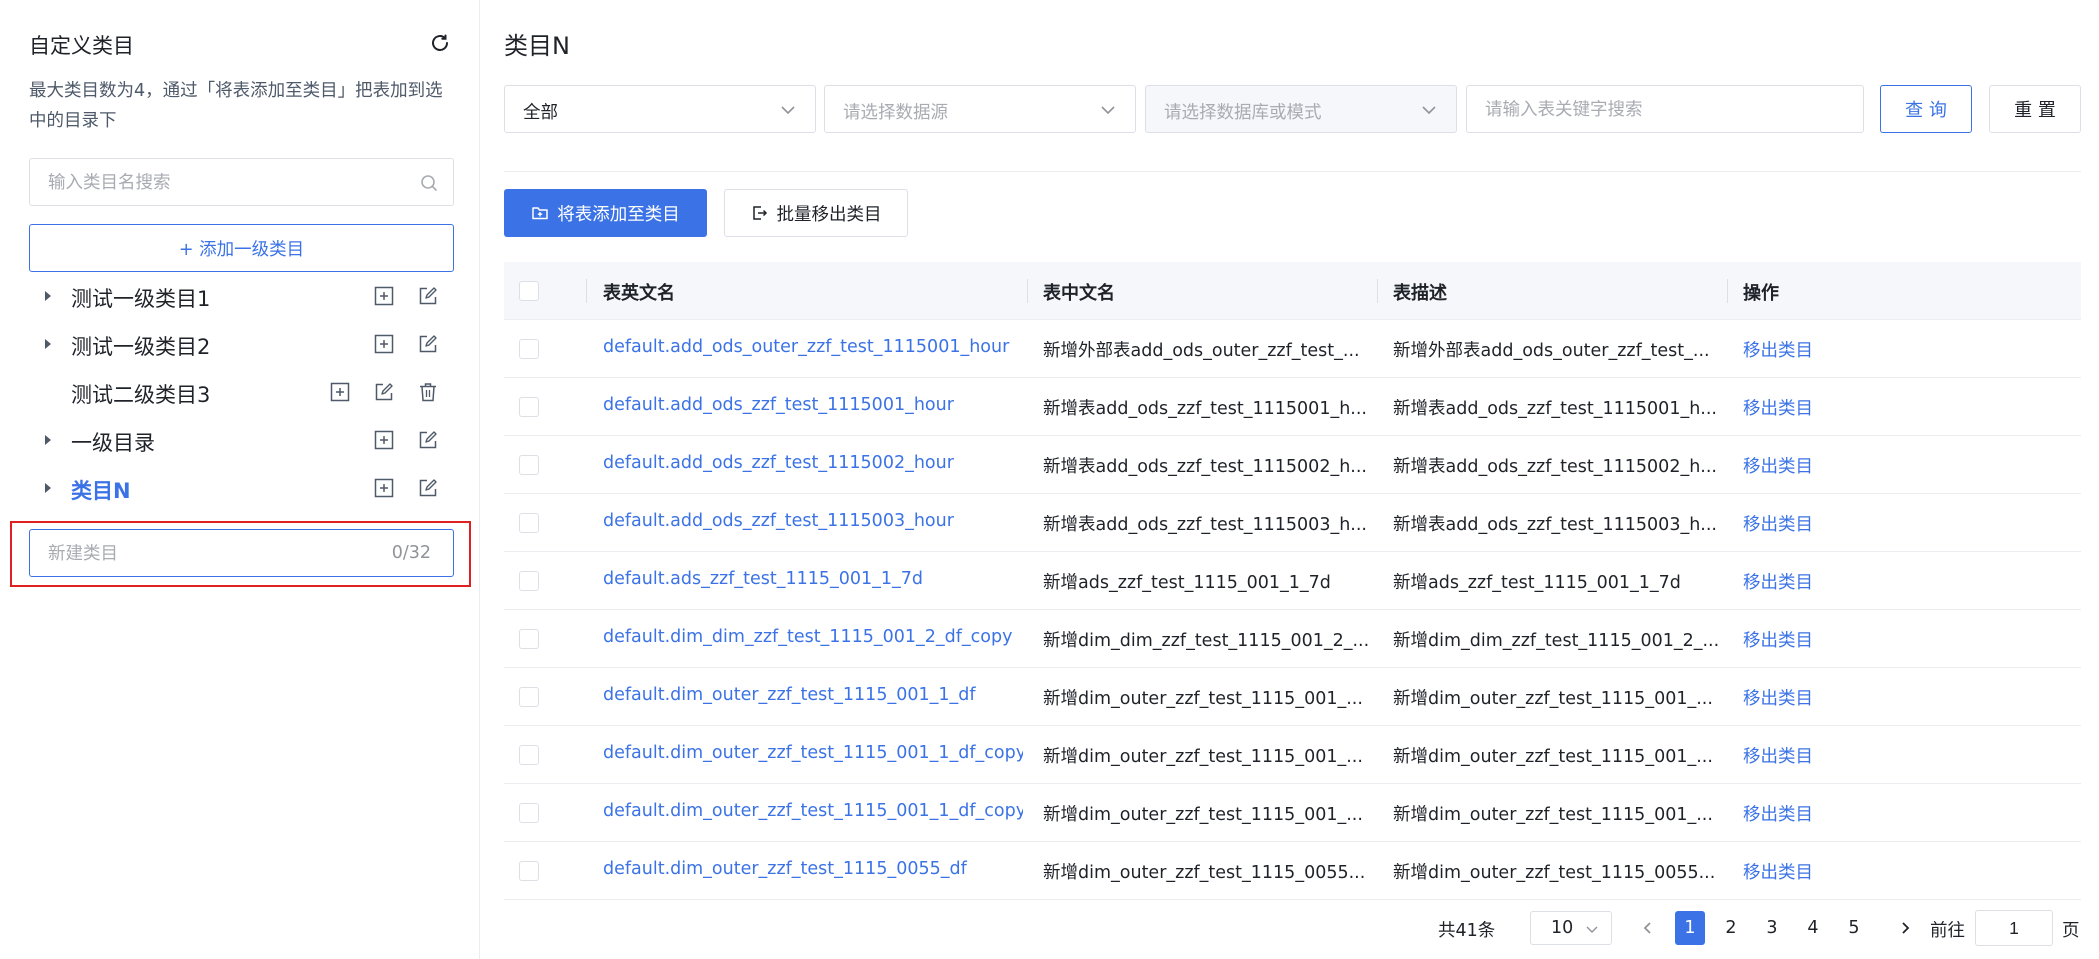 The width and height of the screenshot is (2099, 959). What do you see at coordinates (1301, 109) in the screenshot?
I see `database-select: 请选择数据库或模式` at bounding box center [1301, 109].